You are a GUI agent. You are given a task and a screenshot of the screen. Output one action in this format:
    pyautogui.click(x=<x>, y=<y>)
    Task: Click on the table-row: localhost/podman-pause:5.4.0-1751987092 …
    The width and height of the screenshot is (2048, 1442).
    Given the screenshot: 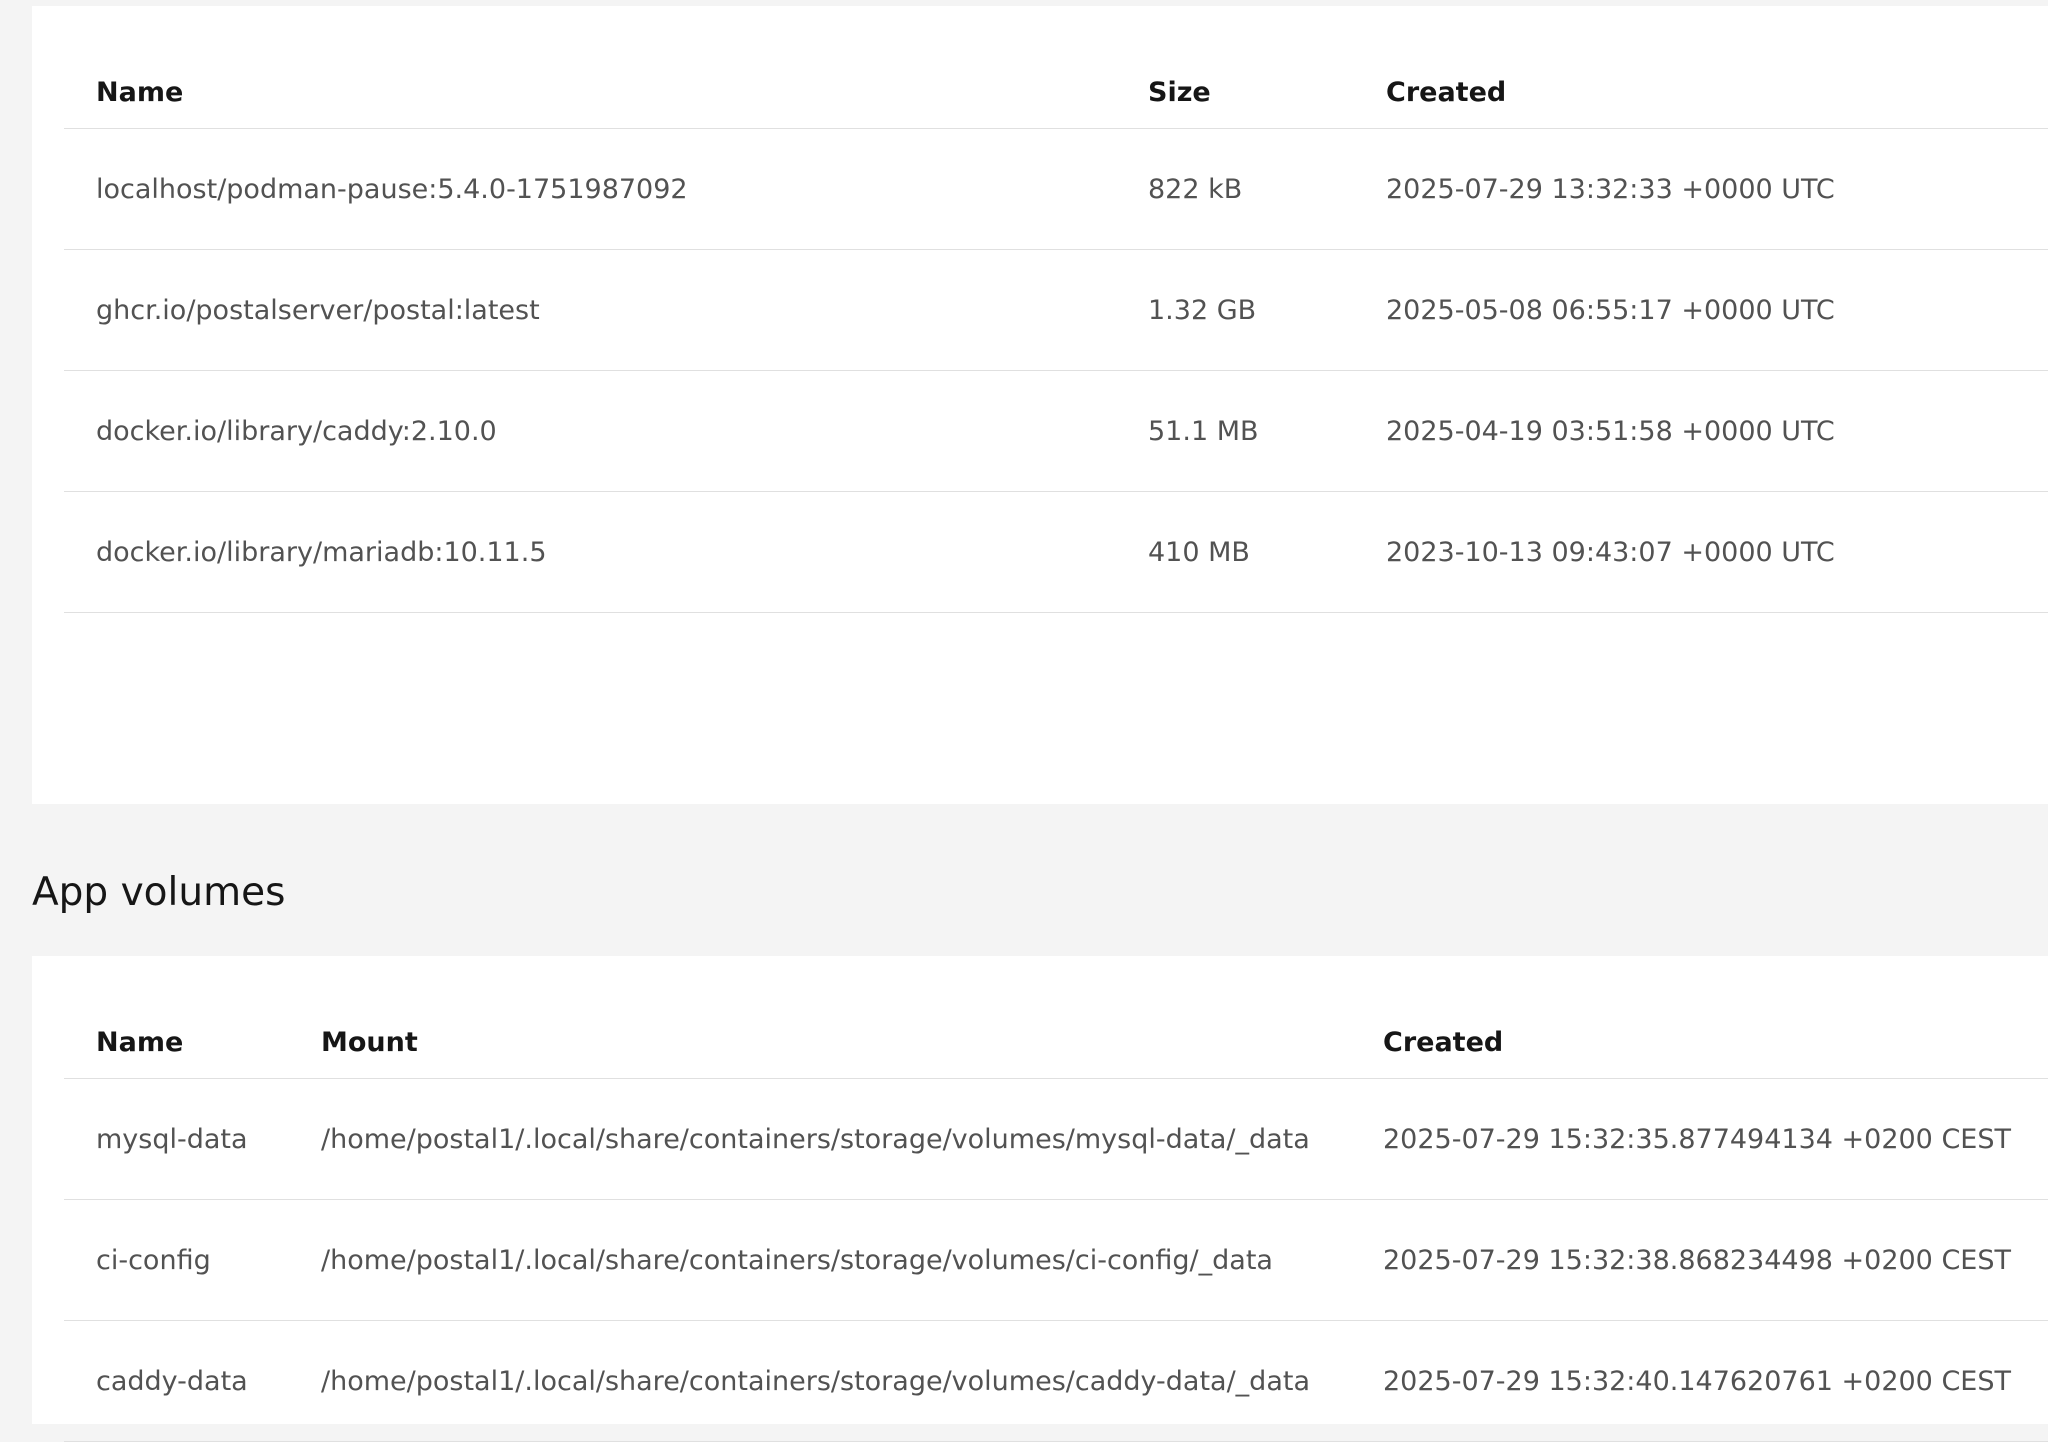 What is the action you would take?
    pyautogui.click(x=1056, y=189)
    